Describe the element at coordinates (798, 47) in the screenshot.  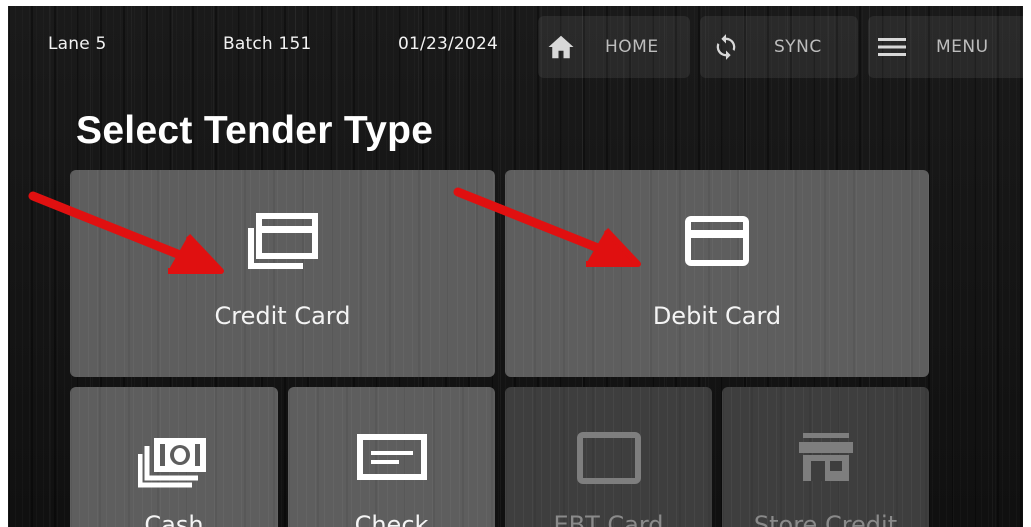
I see `sync-button-label: SYNC` at that location.